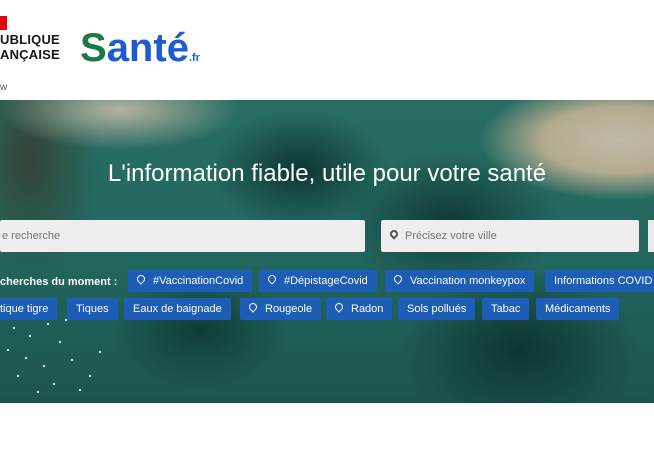  I want to click on chip-label: tique tigre, so click(24, 309).